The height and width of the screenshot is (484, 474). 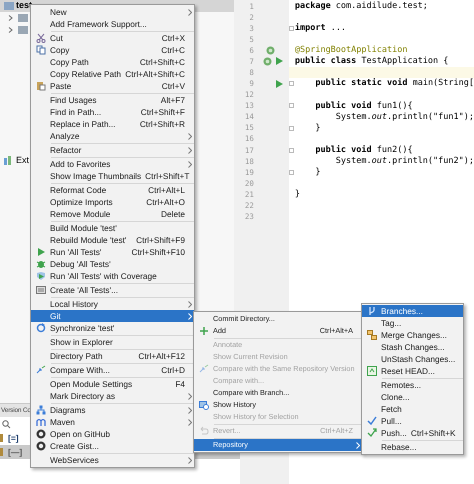 What do you see at coordinates (361, 6) in the screenshot?
I see `code-text: package com.aidilude.test;` at bounding box center [361, 6].